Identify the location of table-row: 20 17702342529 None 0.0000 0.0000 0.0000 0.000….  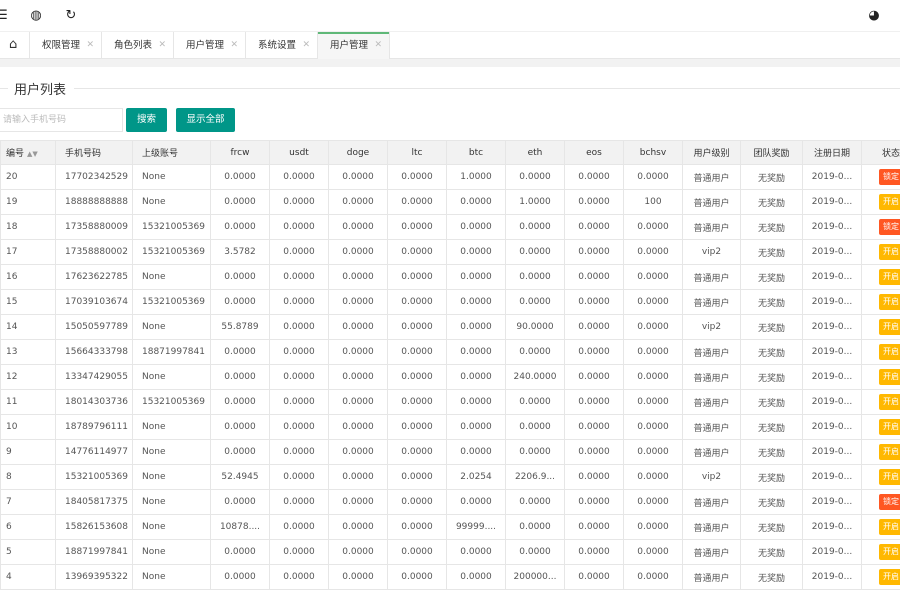
(450, 177).